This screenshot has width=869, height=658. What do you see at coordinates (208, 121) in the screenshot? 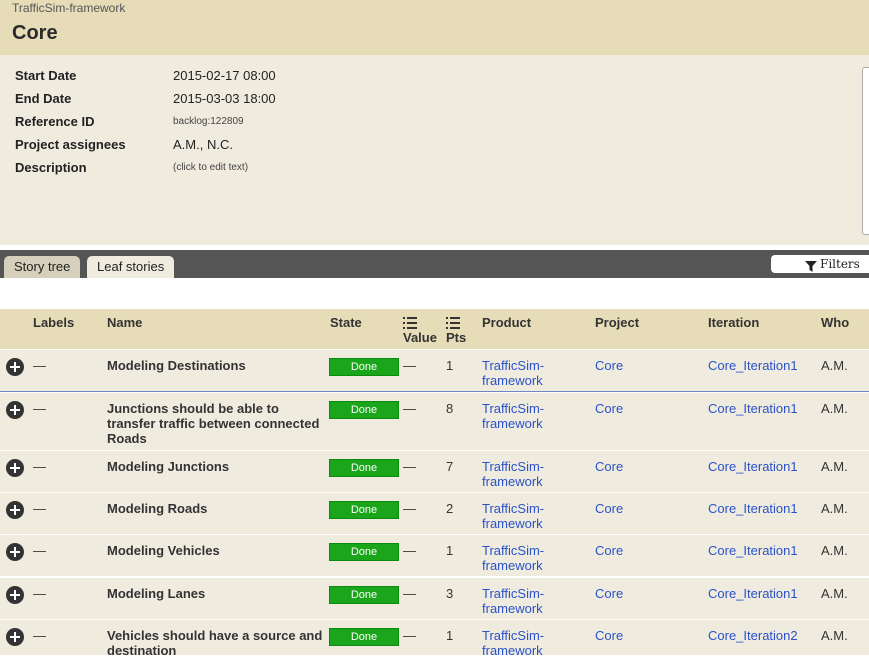
I see `reference-id-value: backlog:122809` at bounding box center [208, 121].